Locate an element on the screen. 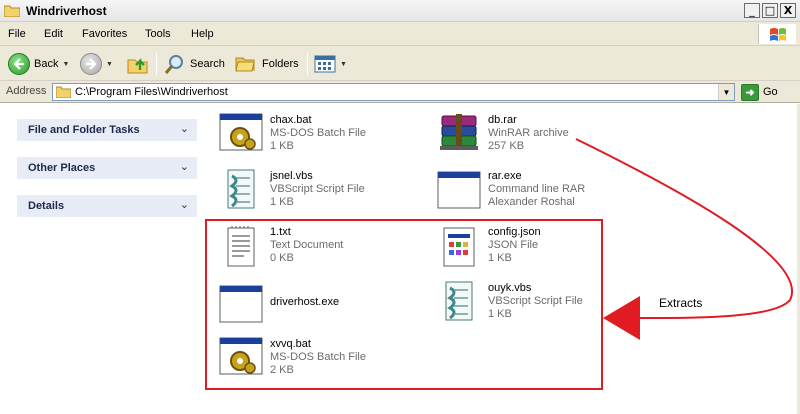 The width and height of the screenshot is (800, 414). go-arrow-icon: ➜ is located at coordinates (750, 92).